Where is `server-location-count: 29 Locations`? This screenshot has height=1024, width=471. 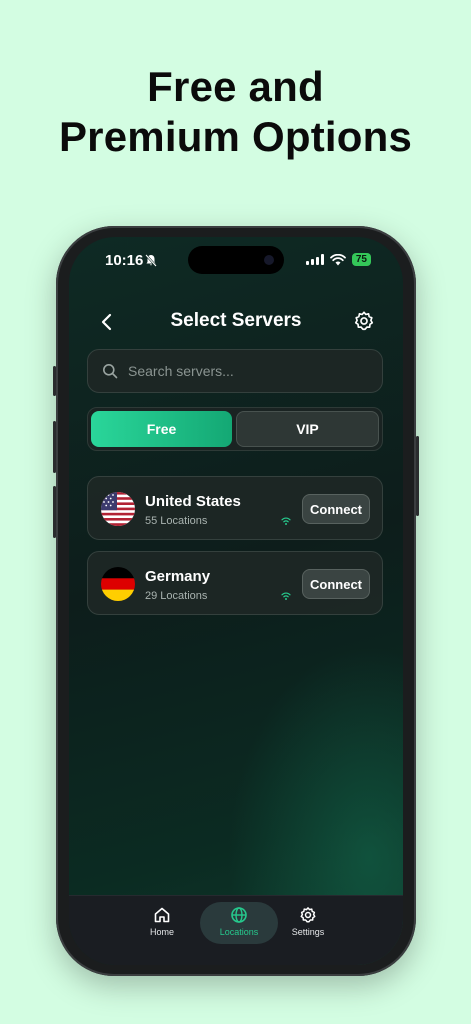
server-location-count: 29 Locations is located at coordinates (176, 596).